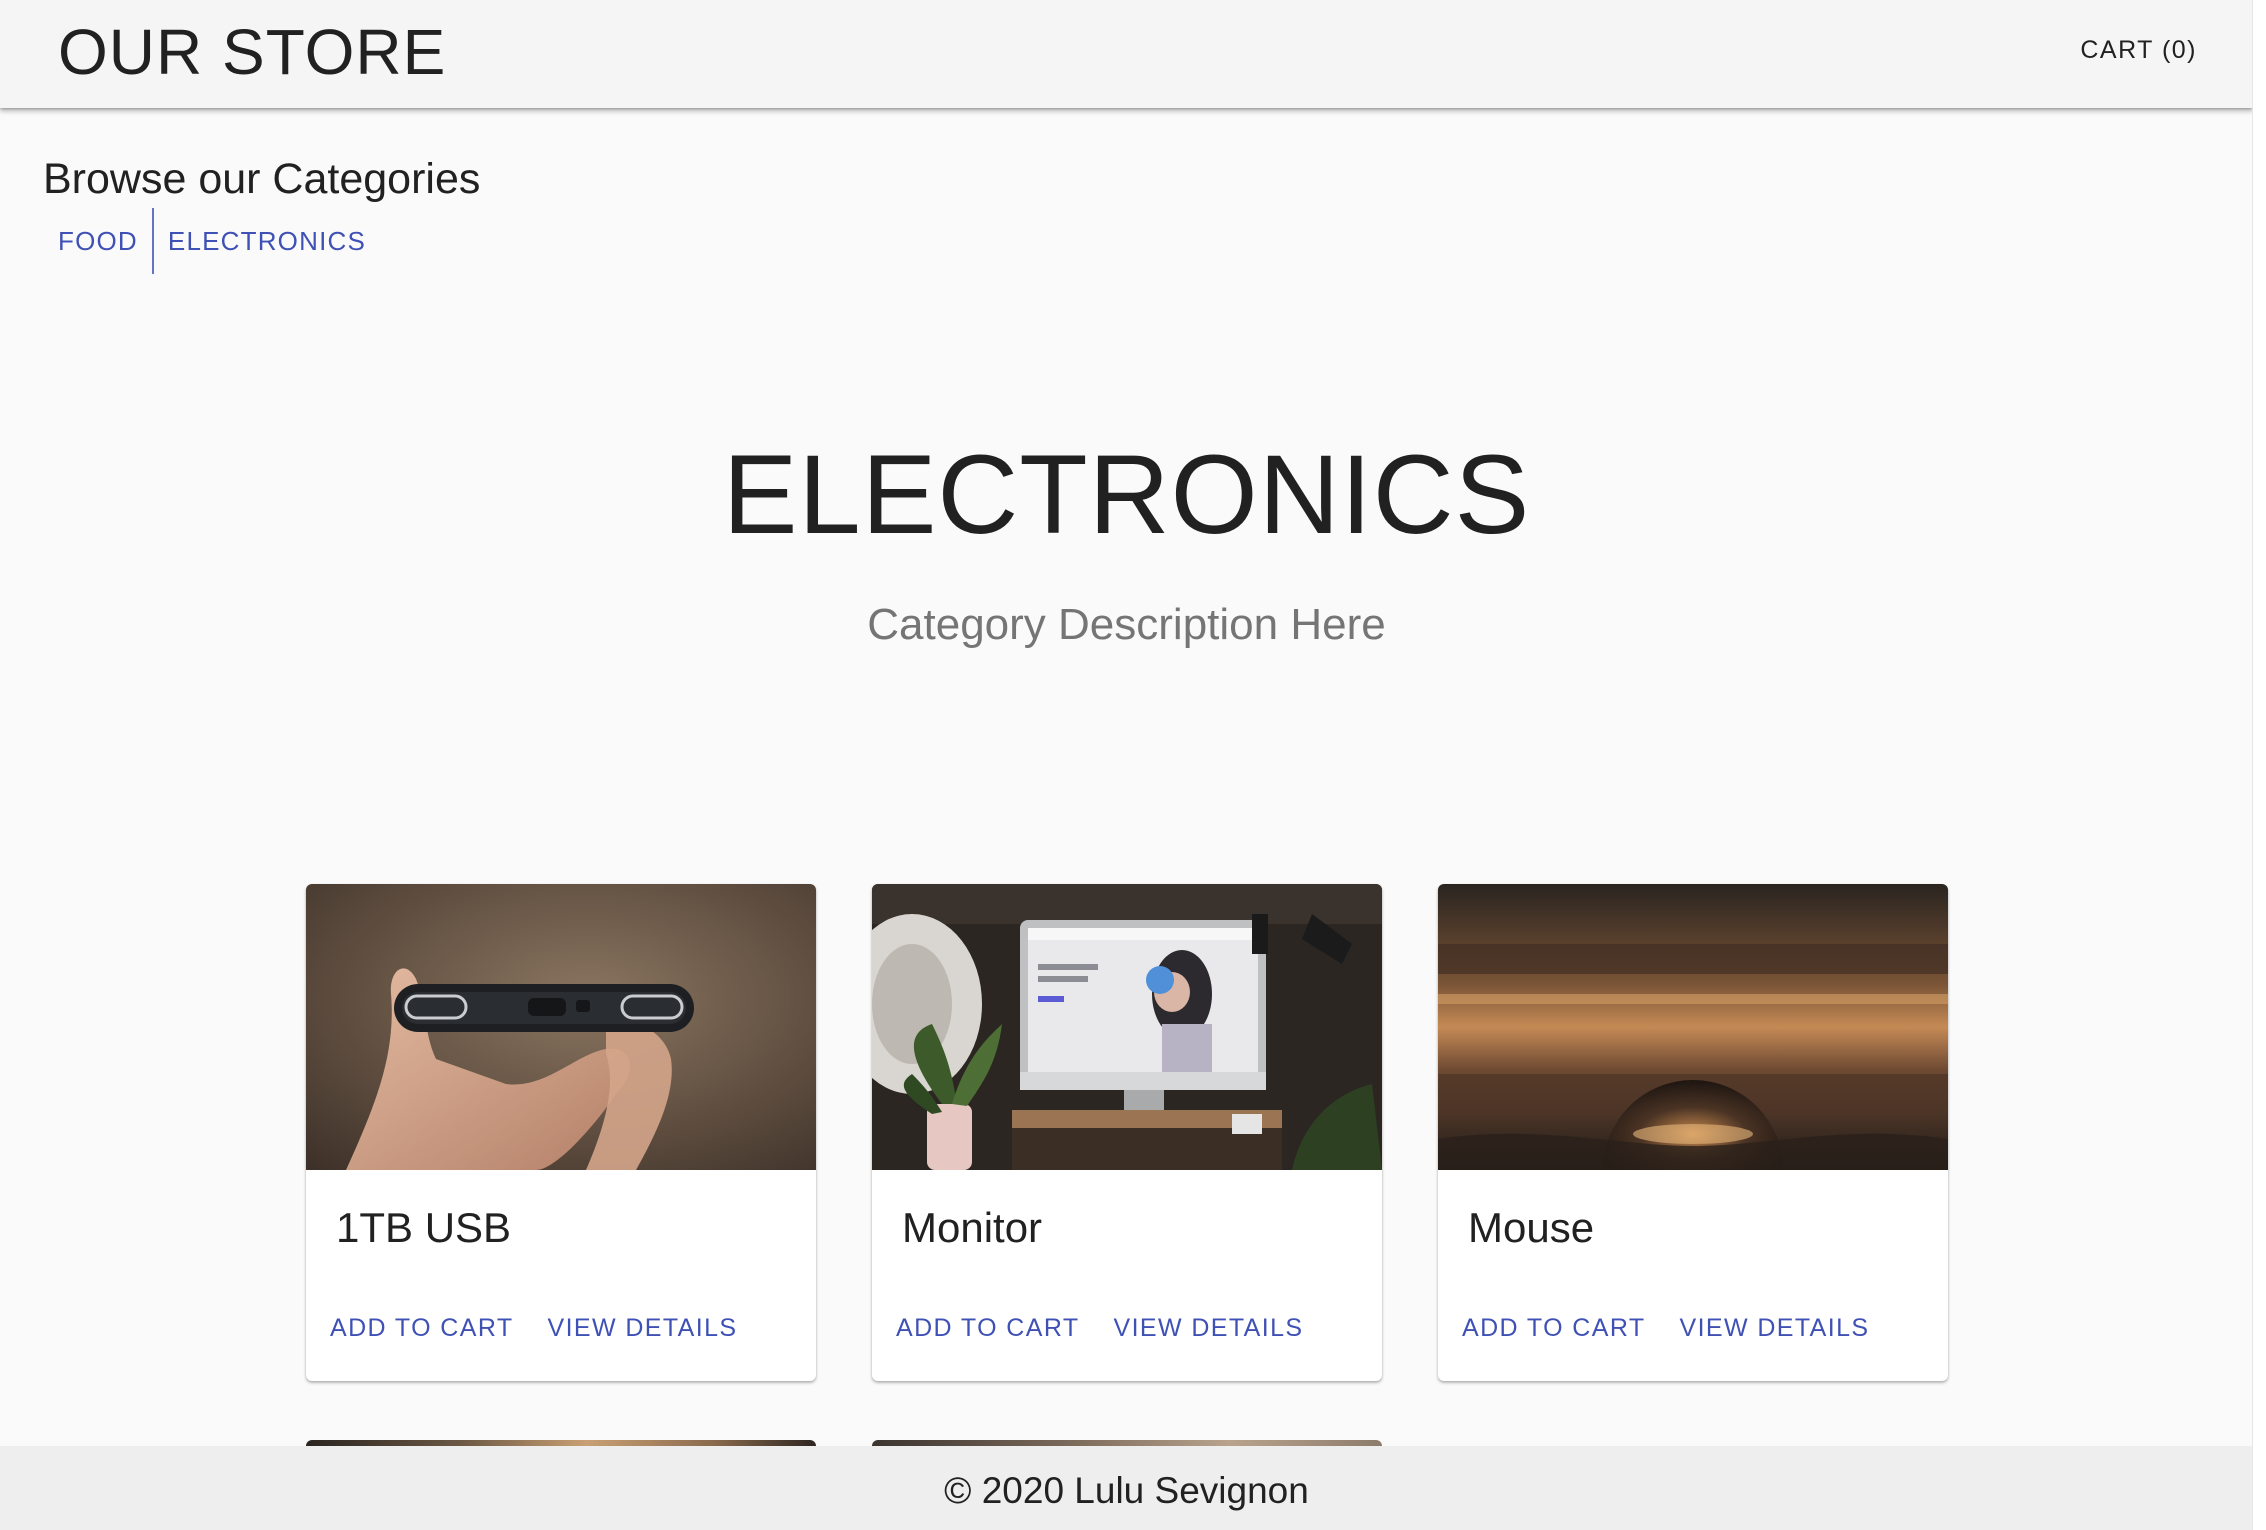  What do you see at coordinates (2138, 50) in the screenshot?
I see `cart-button: CART (0)` at bounding box center [2138, 50].